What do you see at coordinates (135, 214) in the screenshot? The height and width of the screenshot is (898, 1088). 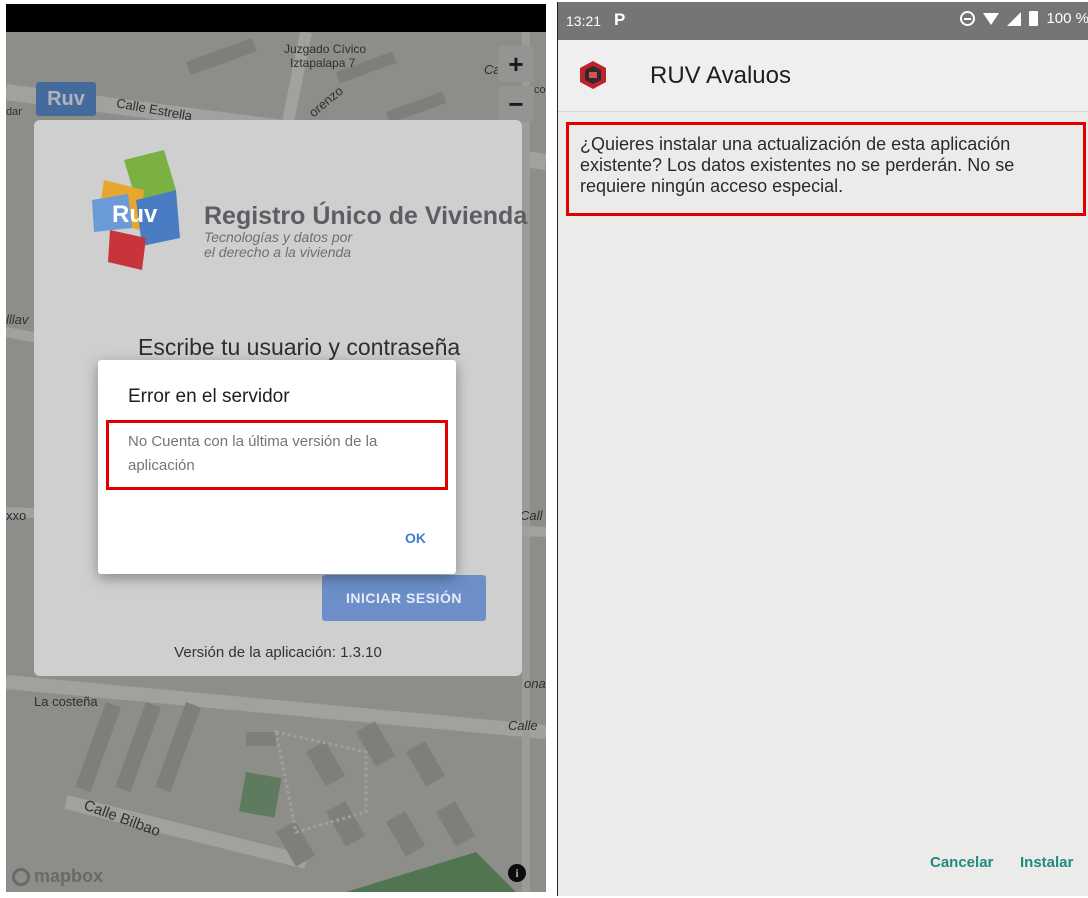 I see `ruv-logo-letters: Ruv` at bounding box center [135, 214].